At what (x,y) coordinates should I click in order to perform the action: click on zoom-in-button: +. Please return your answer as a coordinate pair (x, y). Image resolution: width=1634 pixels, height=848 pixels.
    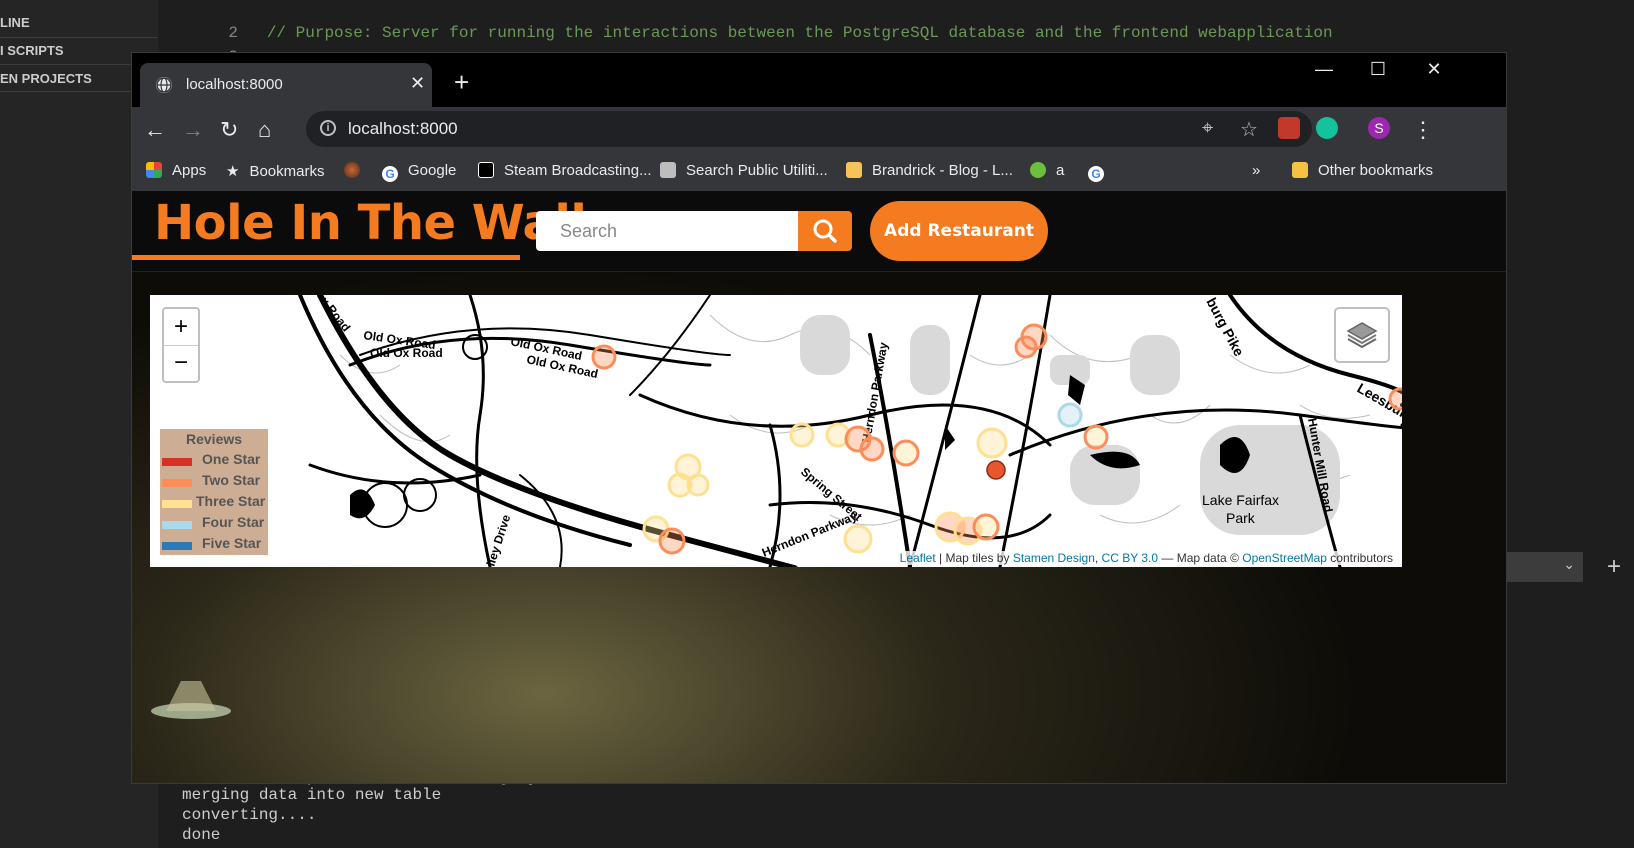
    Looking at the image, I should click on (181, 327).